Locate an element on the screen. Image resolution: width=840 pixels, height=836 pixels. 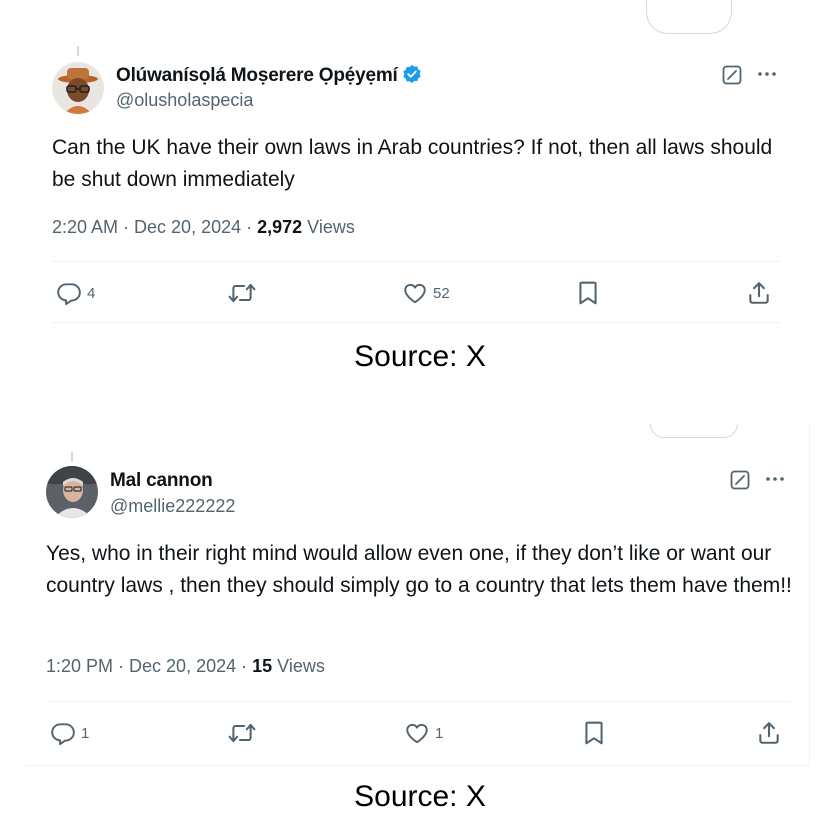
timestamp: 2:20 AM · Dec 20, 2024 · is located at coordinates (154, 227).